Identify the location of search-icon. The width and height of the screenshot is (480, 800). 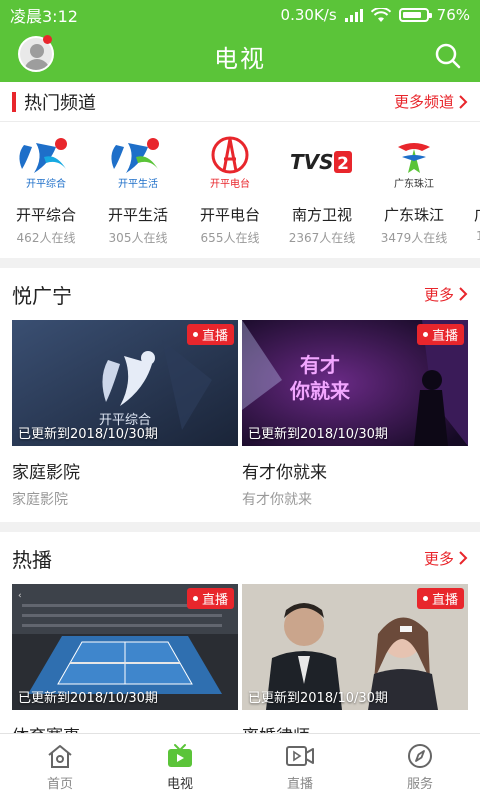
(448, 56).